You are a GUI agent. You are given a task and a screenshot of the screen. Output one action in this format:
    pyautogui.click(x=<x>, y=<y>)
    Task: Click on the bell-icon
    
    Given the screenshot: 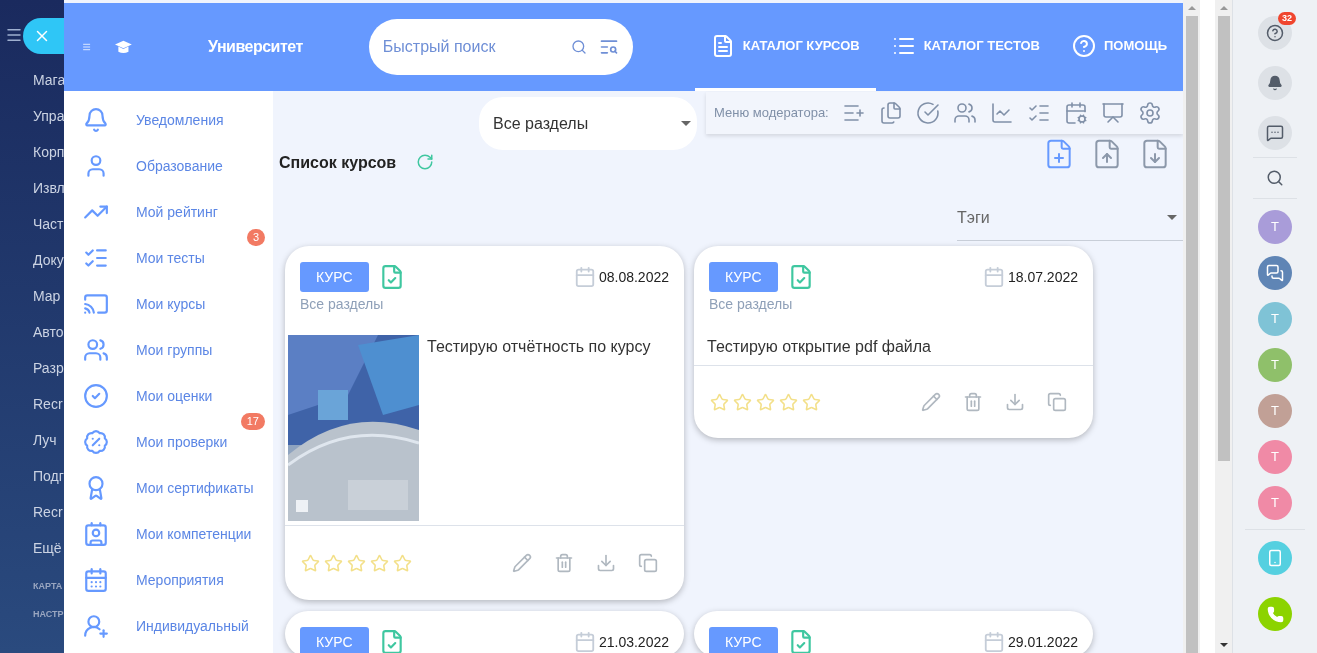 What is the action you would take?
    pyautogui.click(x=1275, y=83)
    